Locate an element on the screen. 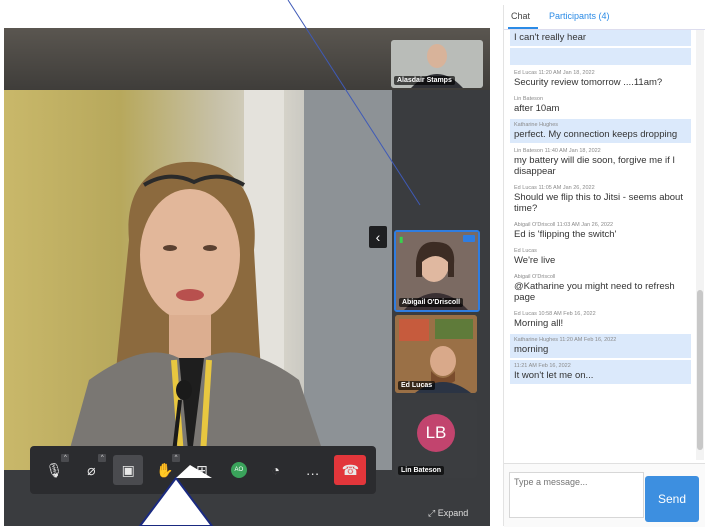 The image size is (705, 527). message-text: Security review tomorrow ....11am? is located at coordinates (588, 82).